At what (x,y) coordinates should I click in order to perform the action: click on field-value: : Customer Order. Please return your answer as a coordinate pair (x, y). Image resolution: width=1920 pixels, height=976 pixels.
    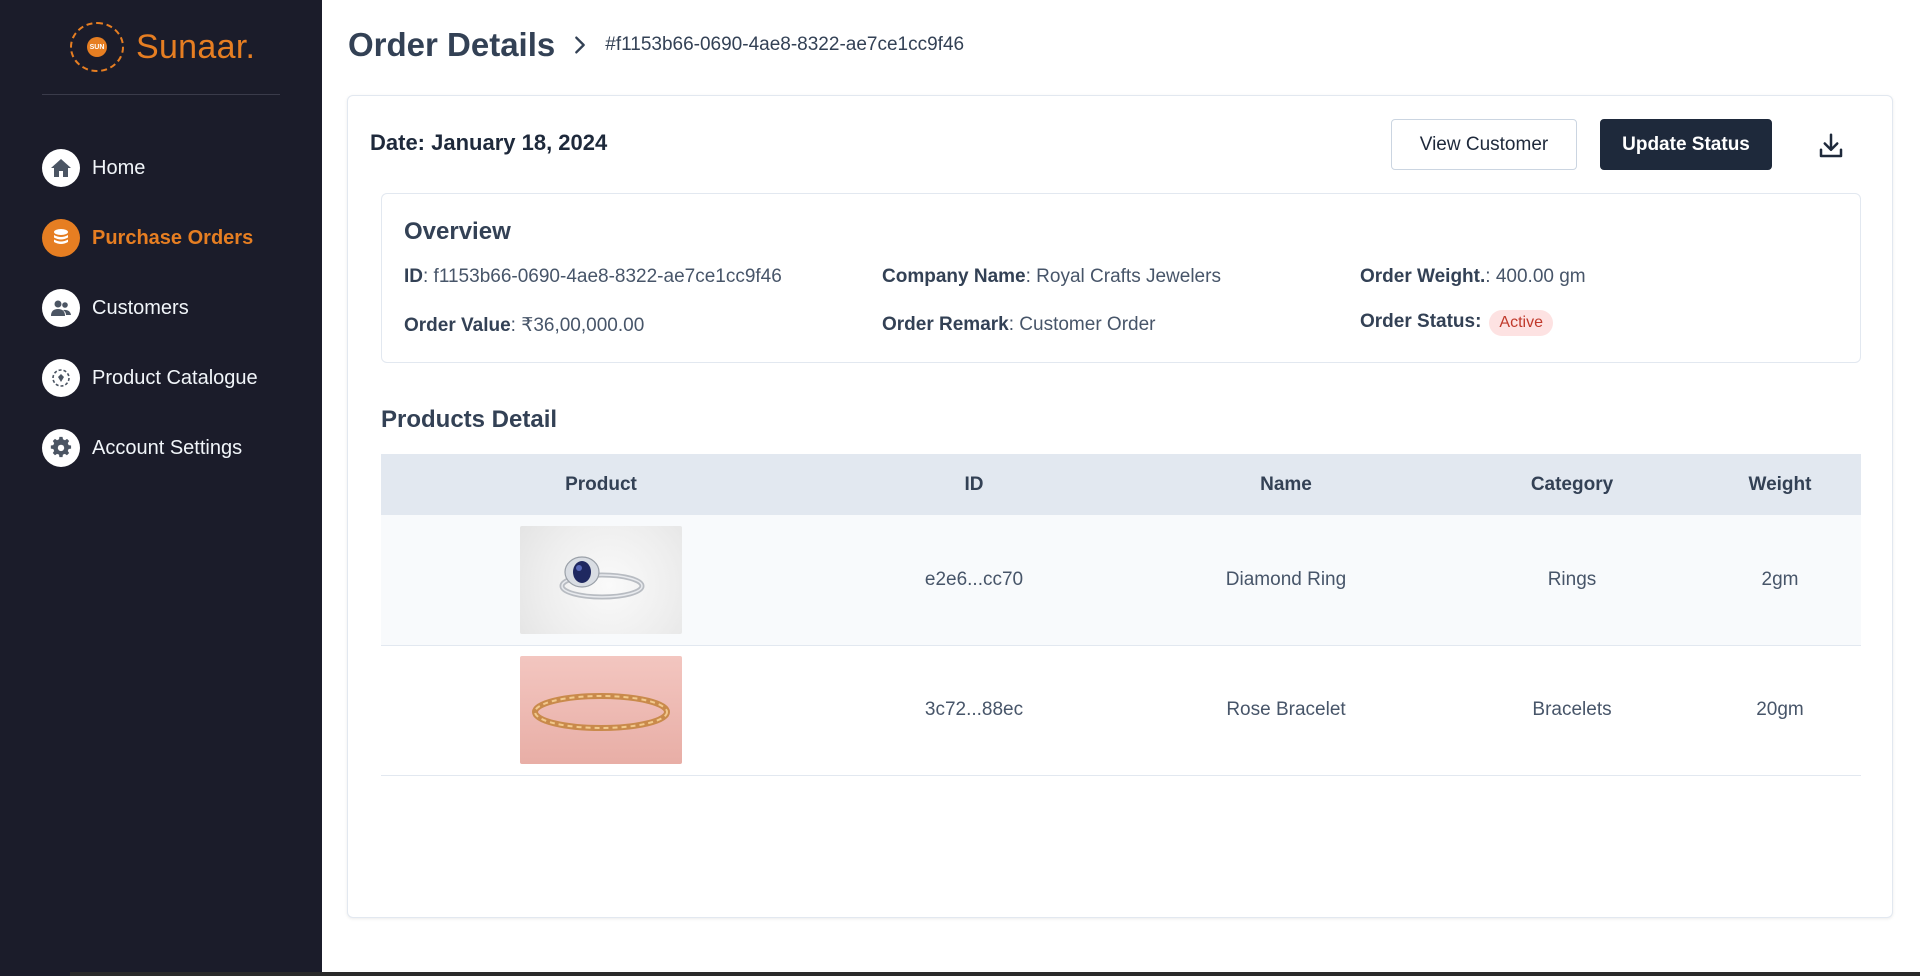
    Looking at the image, I should click on (1082, 324).